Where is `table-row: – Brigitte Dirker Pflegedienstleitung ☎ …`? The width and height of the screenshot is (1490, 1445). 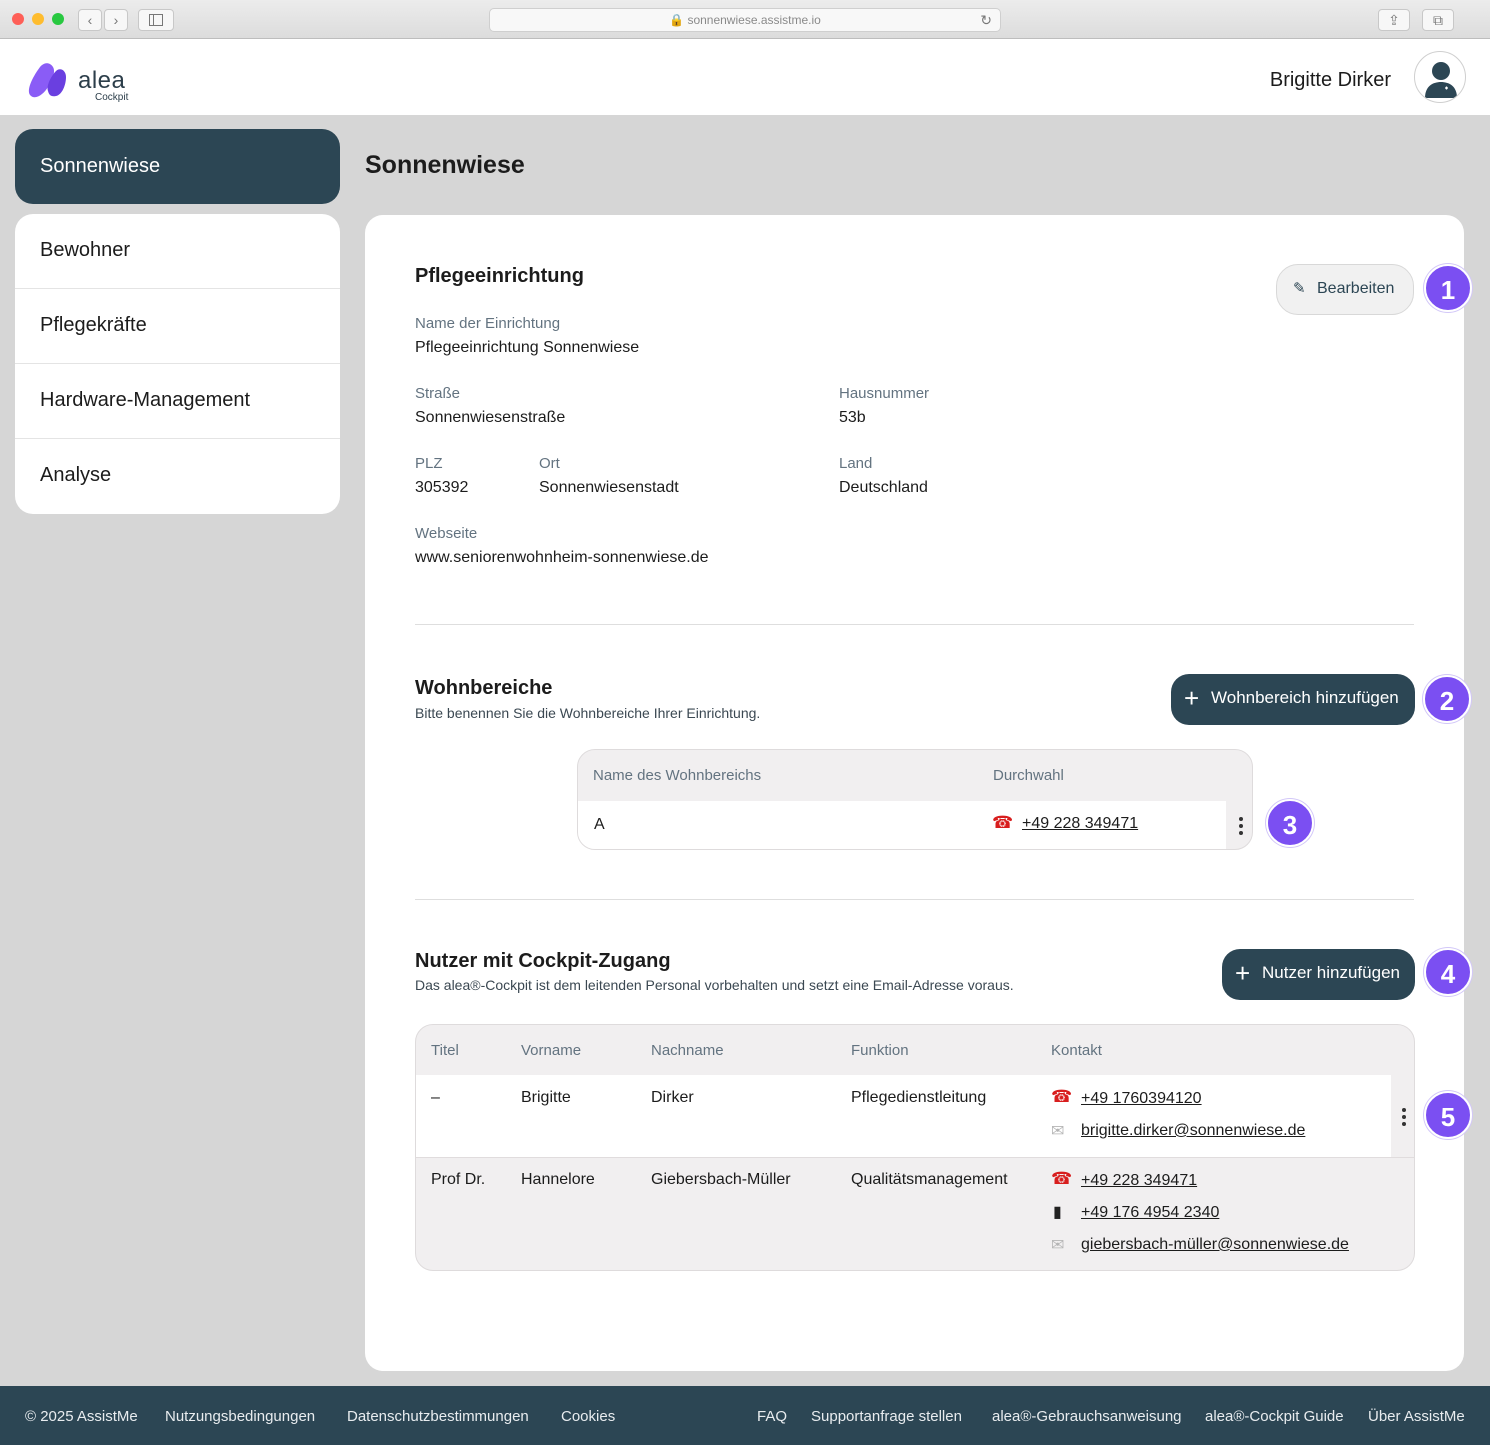
table-row: – Brigitte Dirker Pflegedienstleitung ☎ … is located at coordinates (903, 1116).